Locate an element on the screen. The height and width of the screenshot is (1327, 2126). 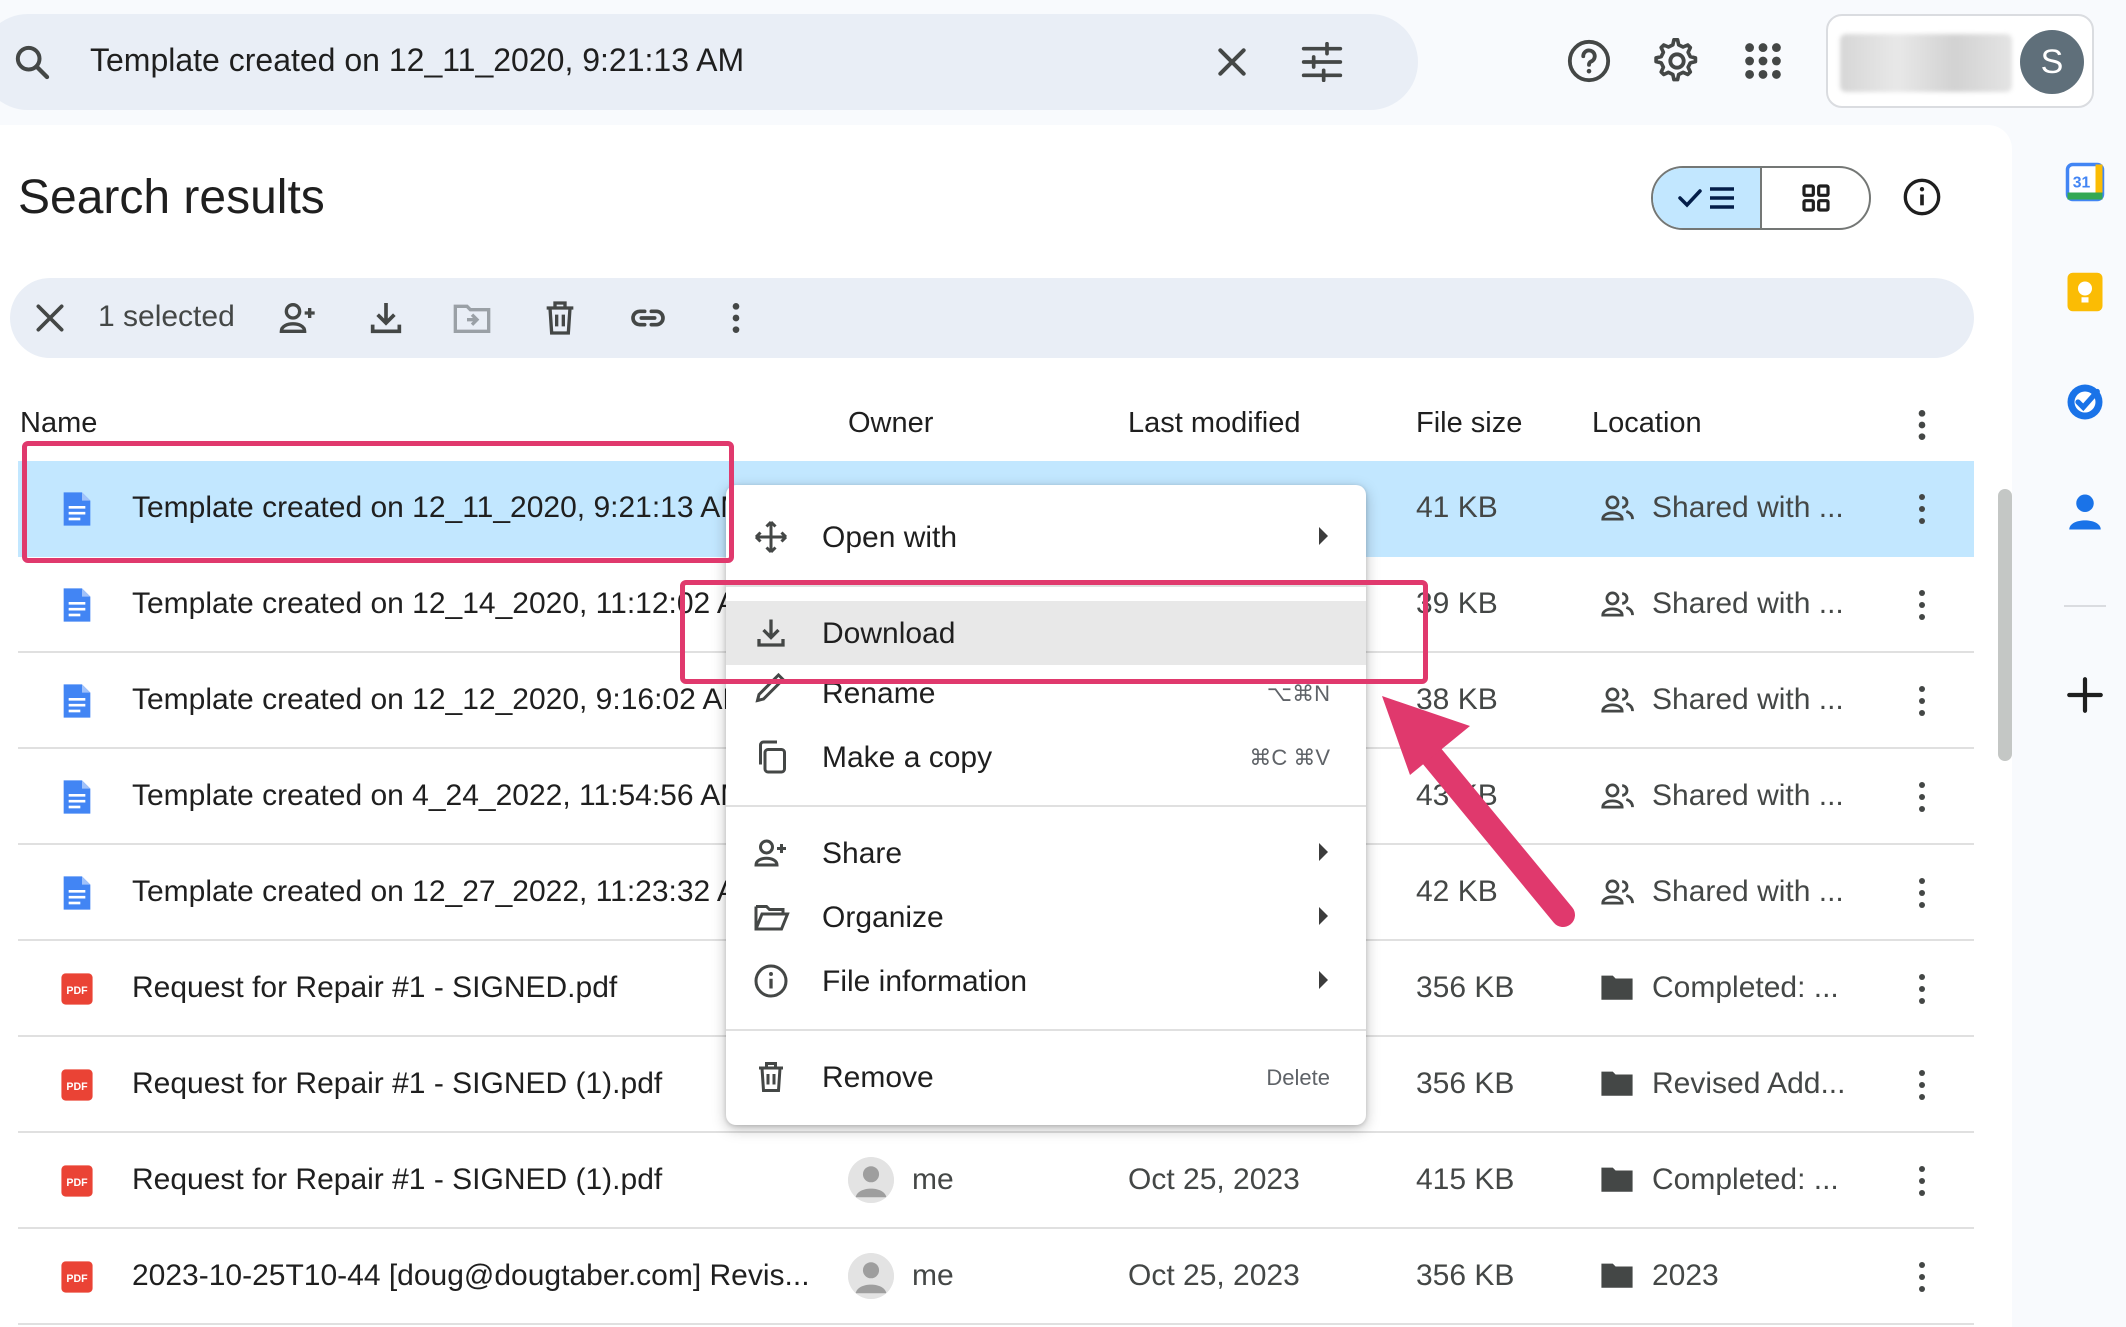
trash-icon is located at coordinates (560, 318).